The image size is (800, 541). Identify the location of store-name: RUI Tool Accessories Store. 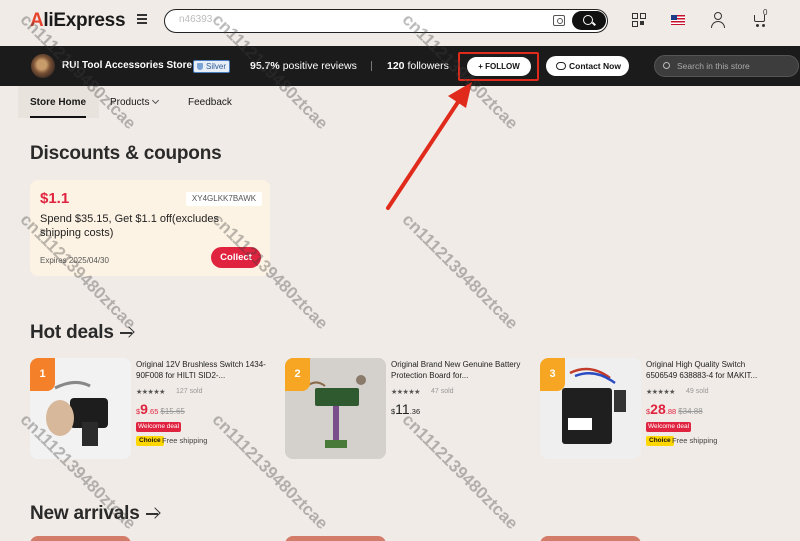
(127, 65).